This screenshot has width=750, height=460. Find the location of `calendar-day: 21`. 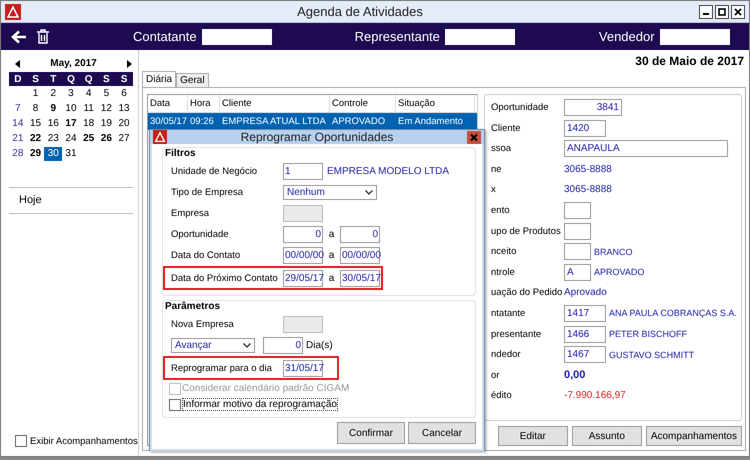

calendar-day: 21 is located at coordinates (18, 139).